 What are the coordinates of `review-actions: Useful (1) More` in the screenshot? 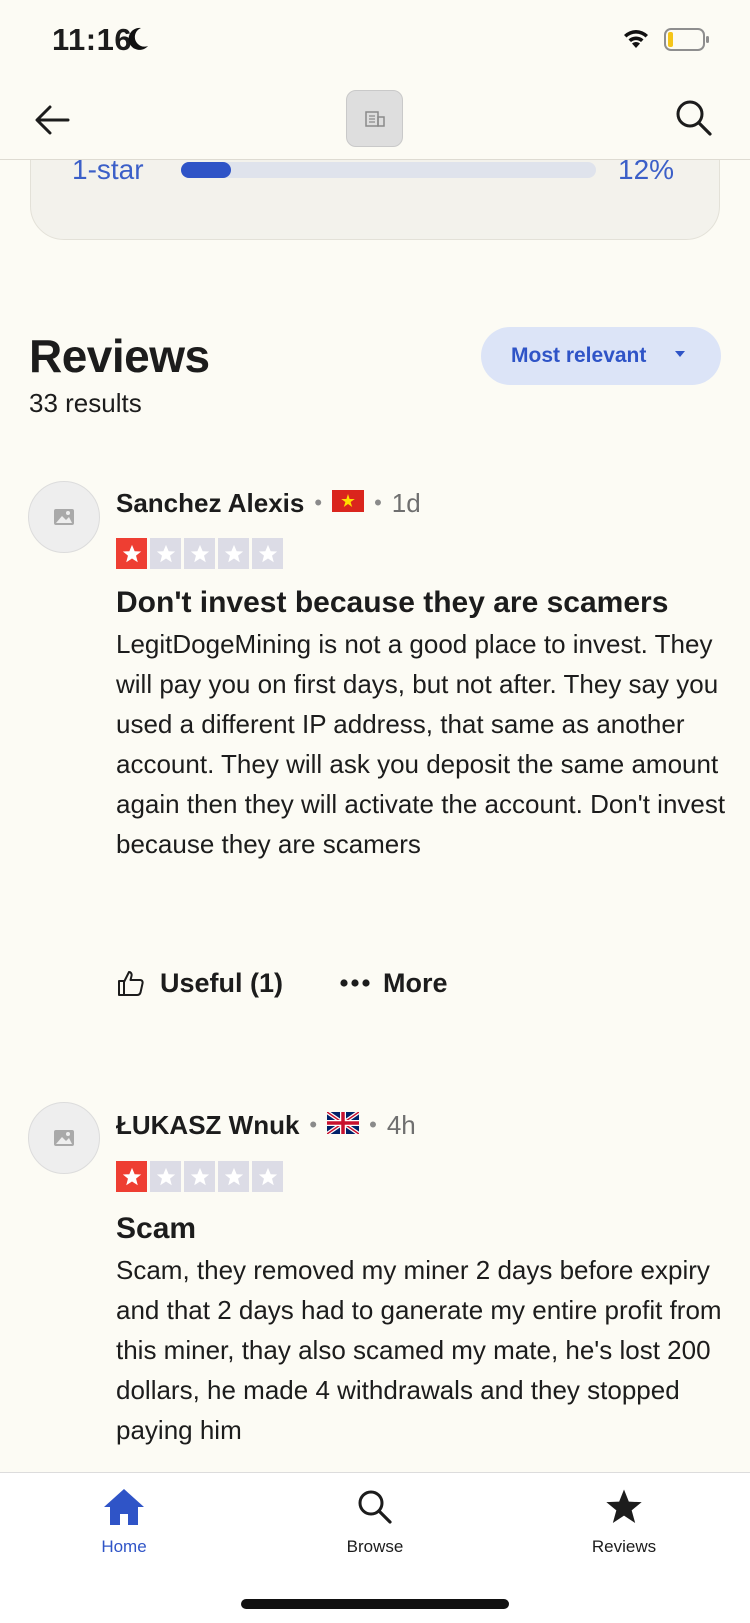 It's located at (282, 983).